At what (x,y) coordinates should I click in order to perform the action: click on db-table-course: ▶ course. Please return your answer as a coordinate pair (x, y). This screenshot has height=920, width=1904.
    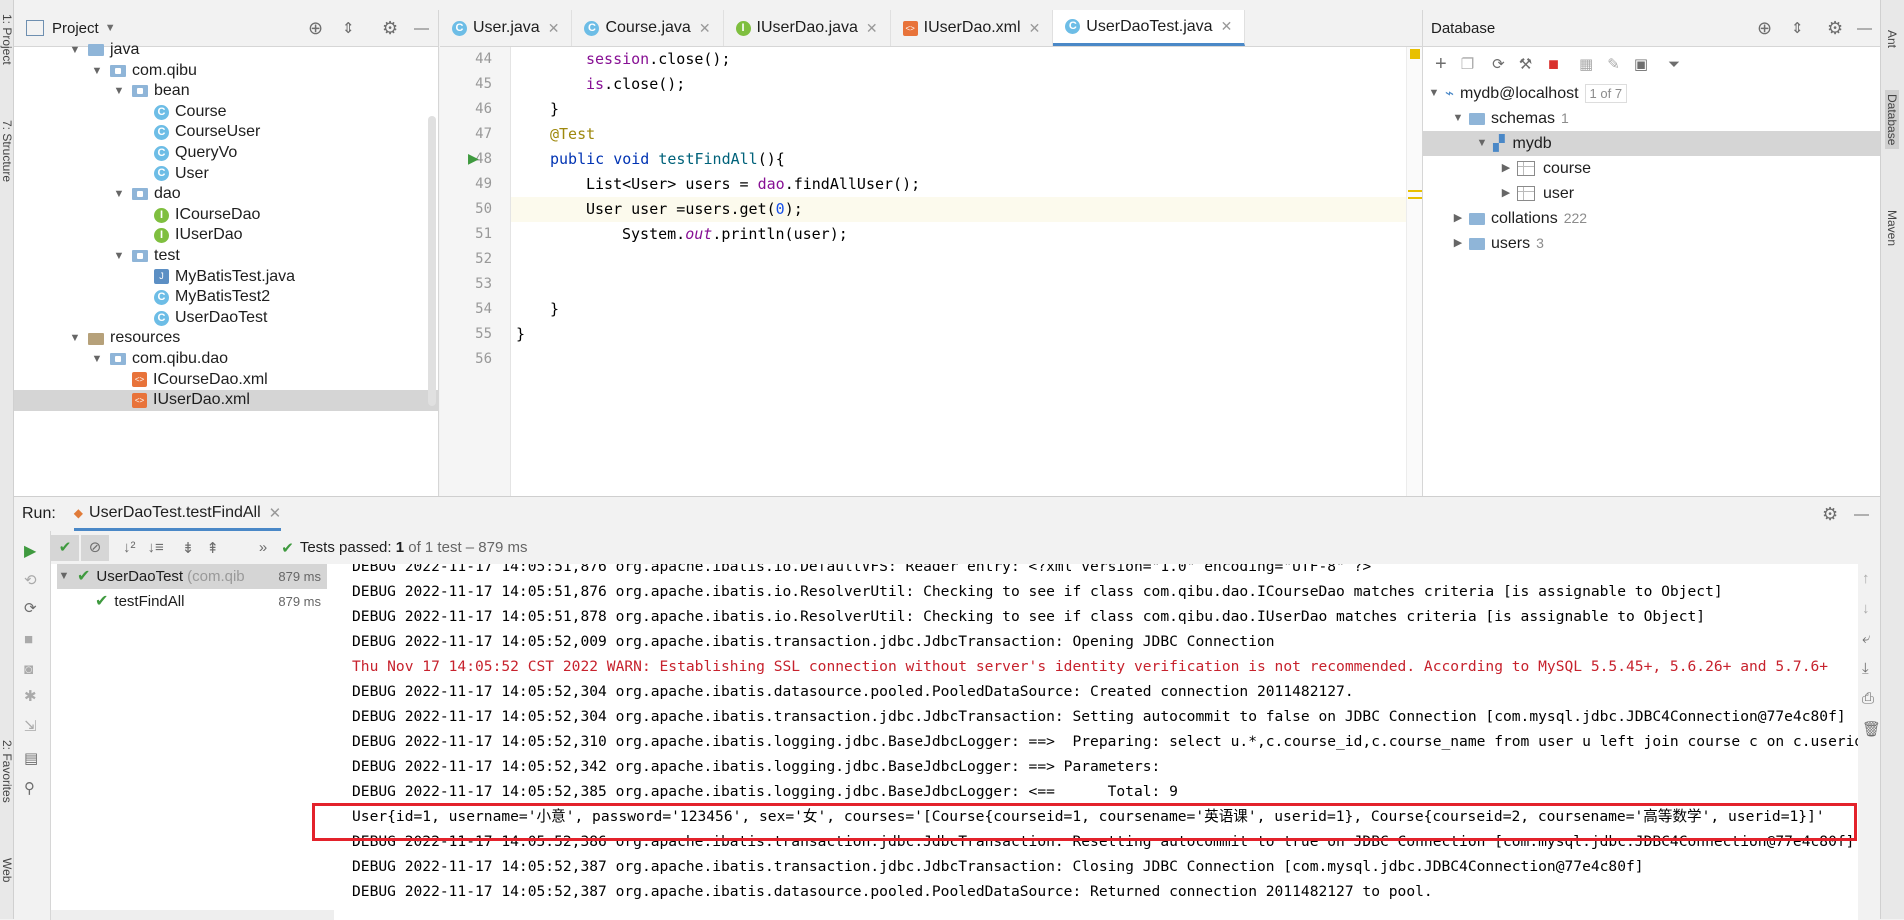
    Looking at the image, I should click on (1545, 168).